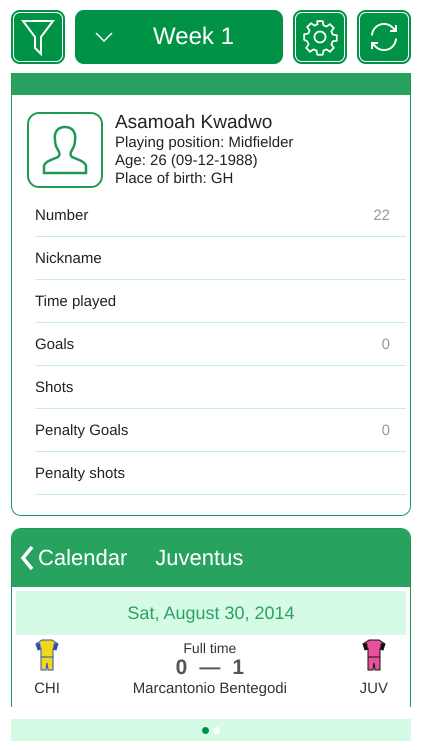 Image resolution: width=422 pixels, height=750 pixels. Describe the element at coordinates (381, 215) in the screenshot. I see `stat-value: 22` at that location.